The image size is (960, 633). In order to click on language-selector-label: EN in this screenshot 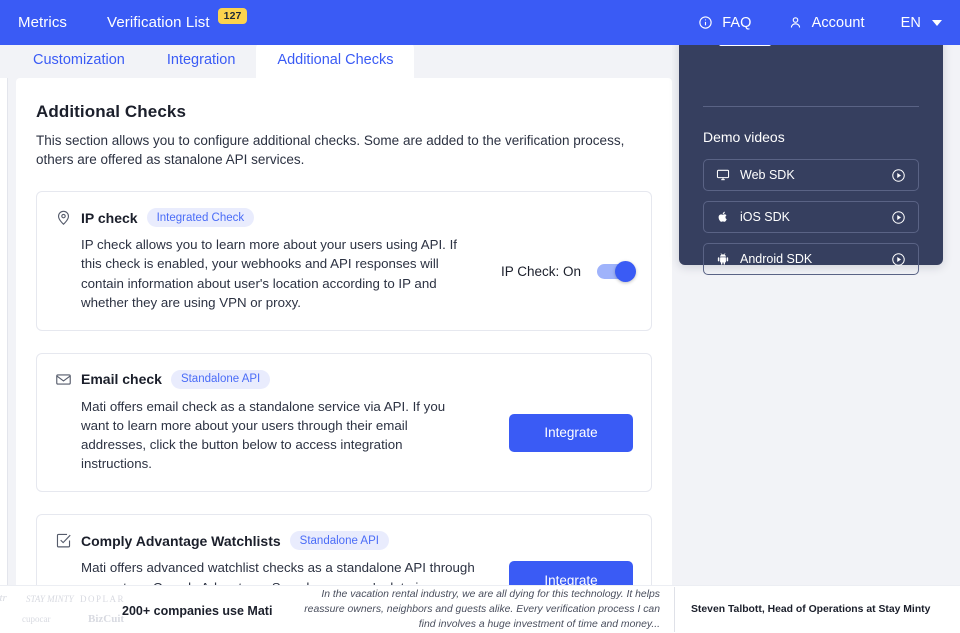, I will do `click(910, 22)`.